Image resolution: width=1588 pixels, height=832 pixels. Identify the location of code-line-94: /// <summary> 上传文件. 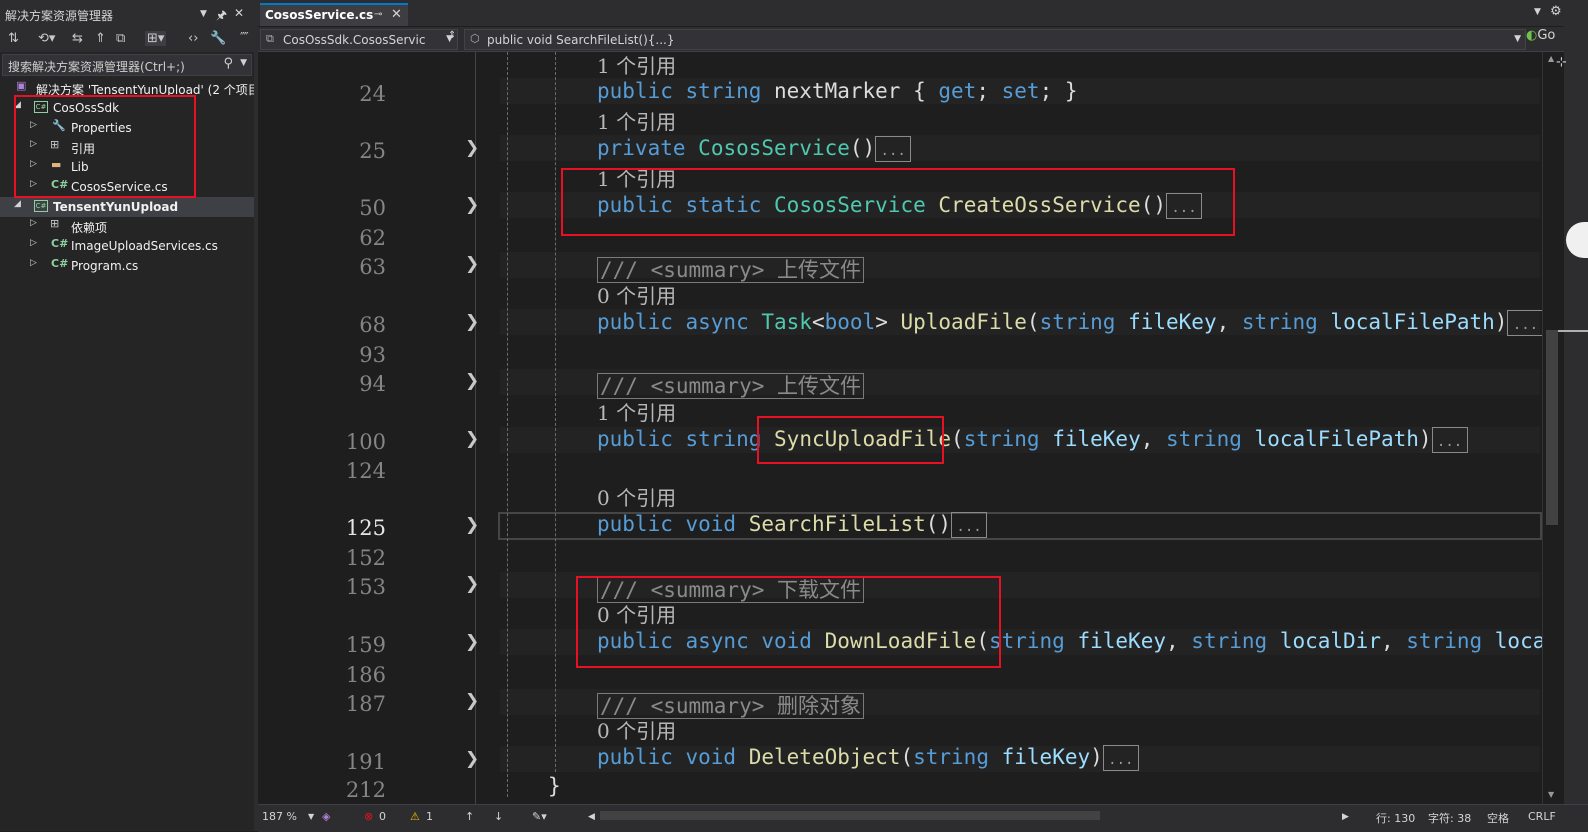
(731, 385).